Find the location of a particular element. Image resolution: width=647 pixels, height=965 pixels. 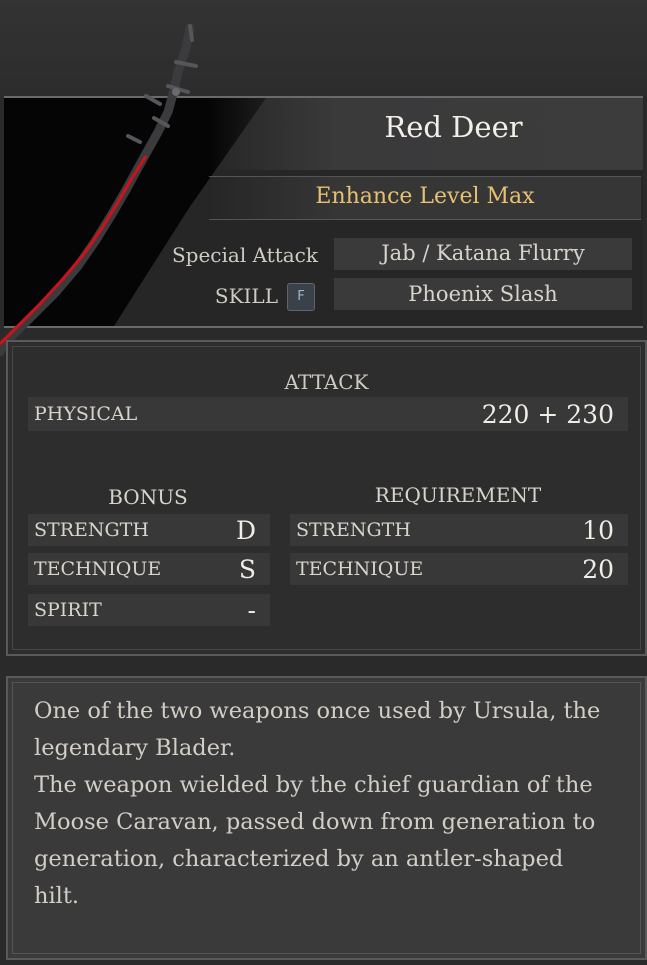

bonus-grade: D is located at coordinates (245, 530).